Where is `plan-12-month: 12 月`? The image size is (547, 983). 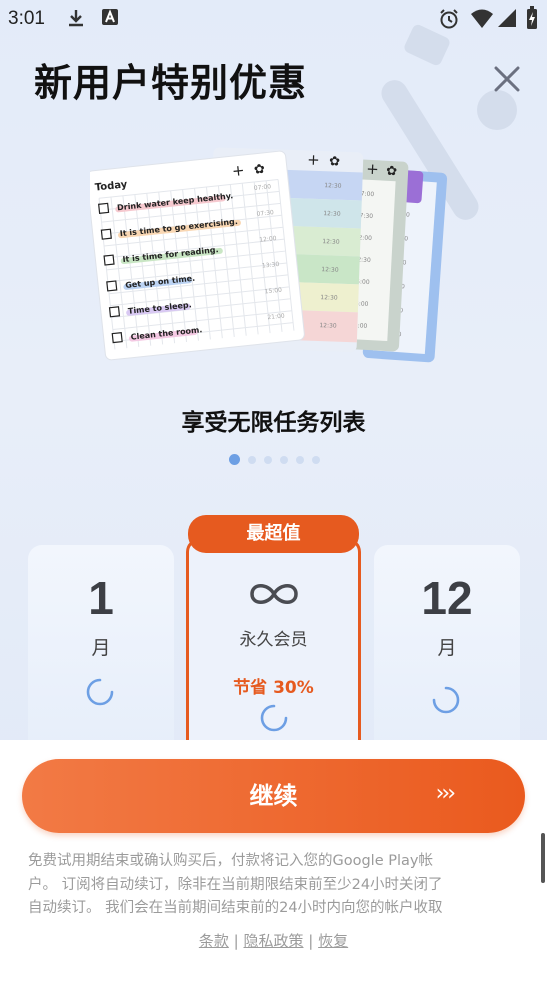
plan-12-month: 12 月 is located at coordinates (447, 650).